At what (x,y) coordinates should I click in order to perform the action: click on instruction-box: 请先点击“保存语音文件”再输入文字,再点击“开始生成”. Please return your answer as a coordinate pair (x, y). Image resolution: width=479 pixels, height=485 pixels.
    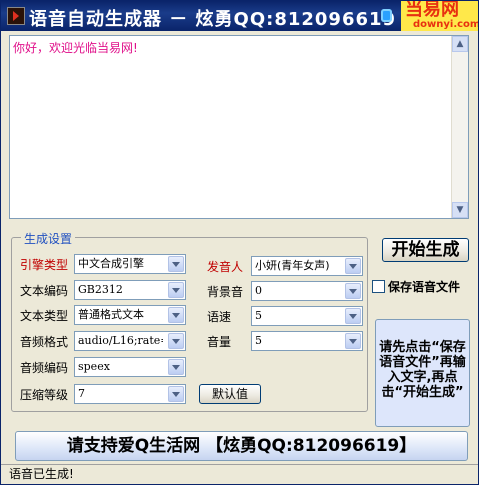
    Looking at the image, I should click on (422, 373).